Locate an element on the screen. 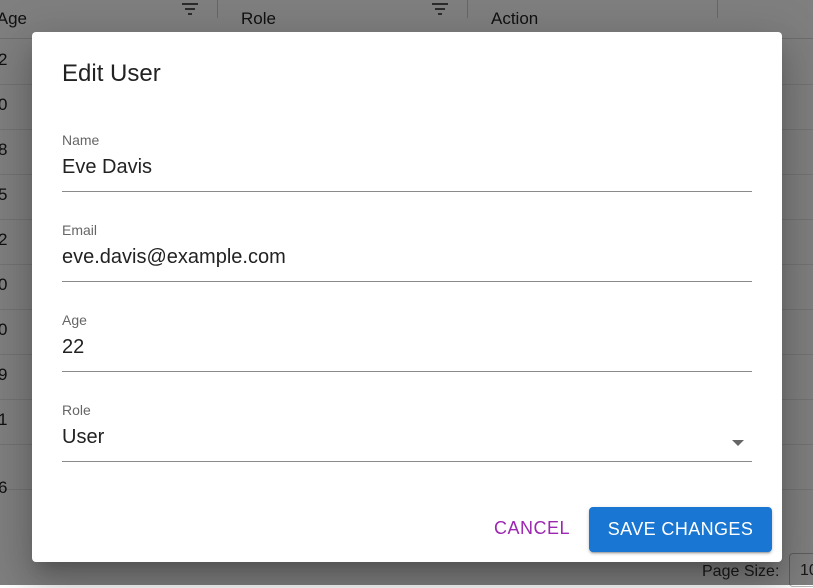 This screenshot has width=813, height=588. role-field: Role User is located at coordinates (407, 432).